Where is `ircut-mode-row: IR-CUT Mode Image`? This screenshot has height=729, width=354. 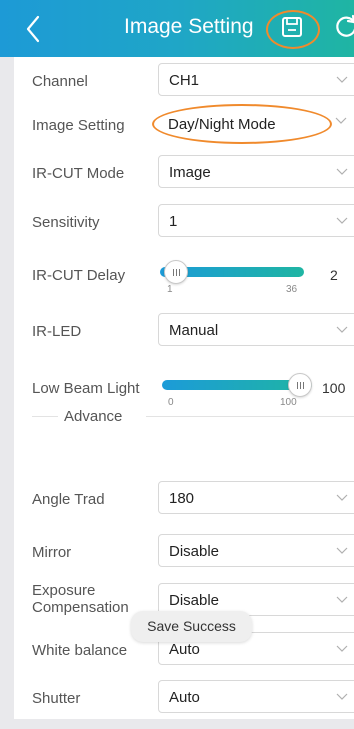
ircut-mode-row: IR-CUT Mode Image is located at coordinates (184, 173).